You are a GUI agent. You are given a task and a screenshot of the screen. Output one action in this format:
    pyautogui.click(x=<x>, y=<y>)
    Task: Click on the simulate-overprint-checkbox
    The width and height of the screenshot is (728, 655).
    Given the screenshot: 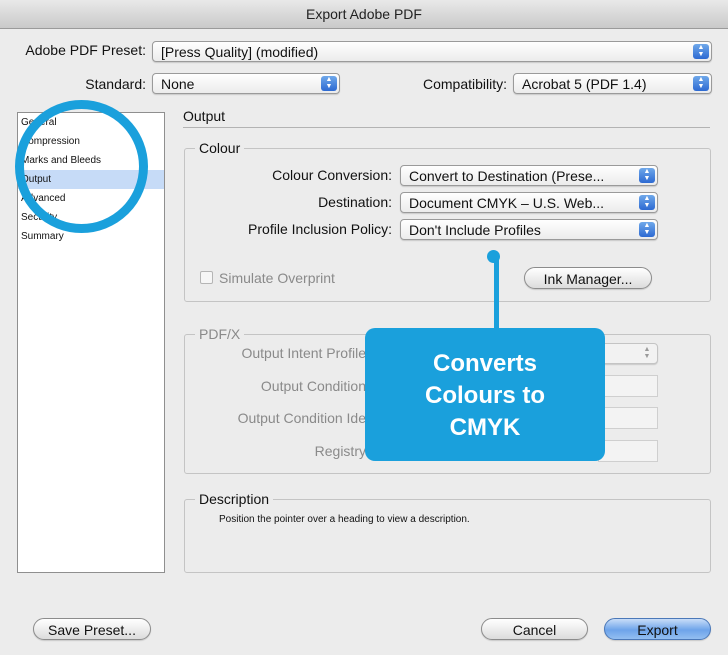 What is the action you would take?
    pyautogui.click(x=206, y=277)
    